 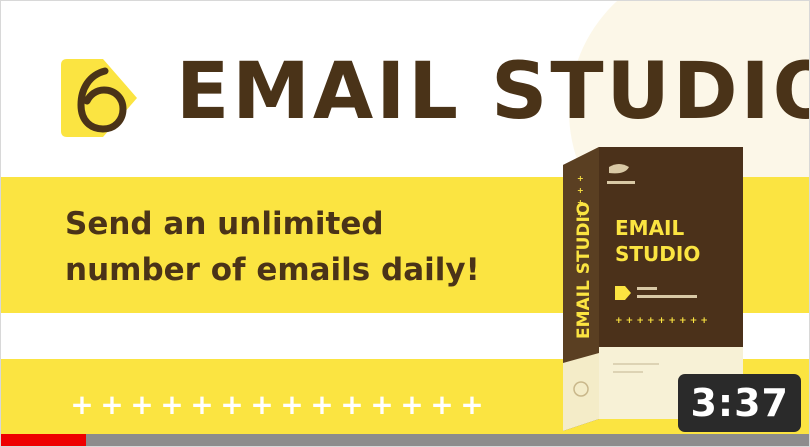 I want to click on watch-progress-bar, so click(x=405, y=440).